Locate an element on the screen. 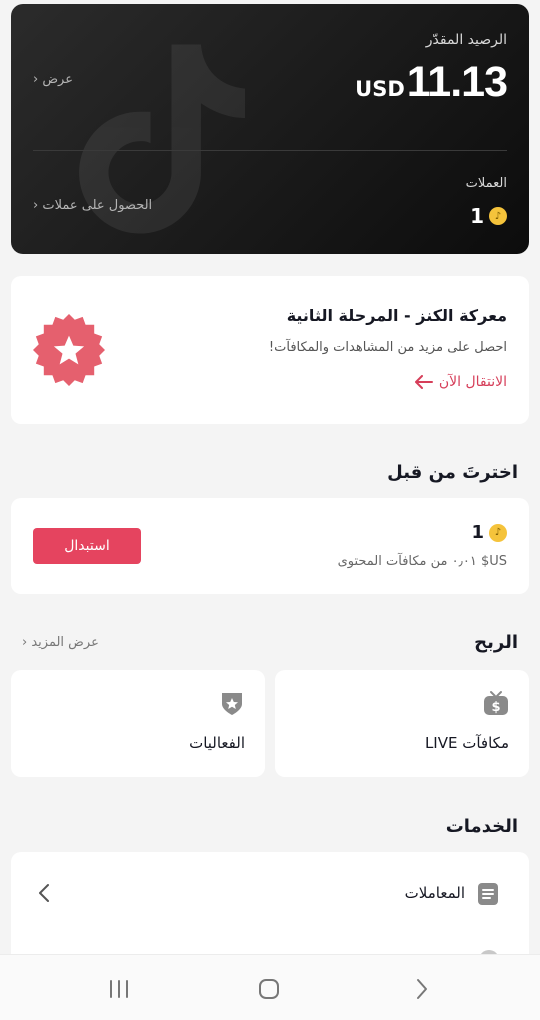  balance-currency: USD is located at coordinates (380, 89).